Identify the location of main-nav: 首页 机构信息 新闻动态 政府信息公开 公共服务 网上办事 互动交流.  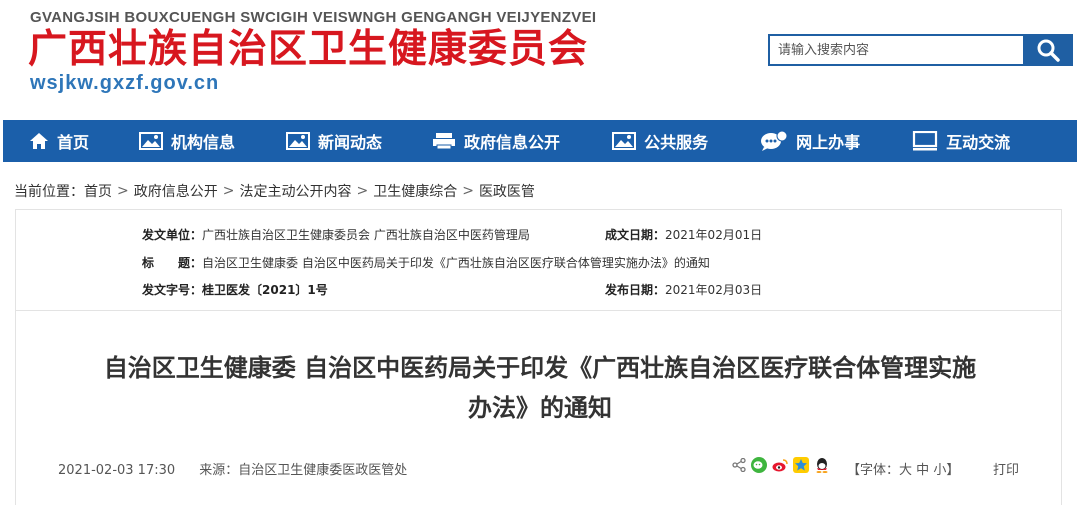
(540, 141).